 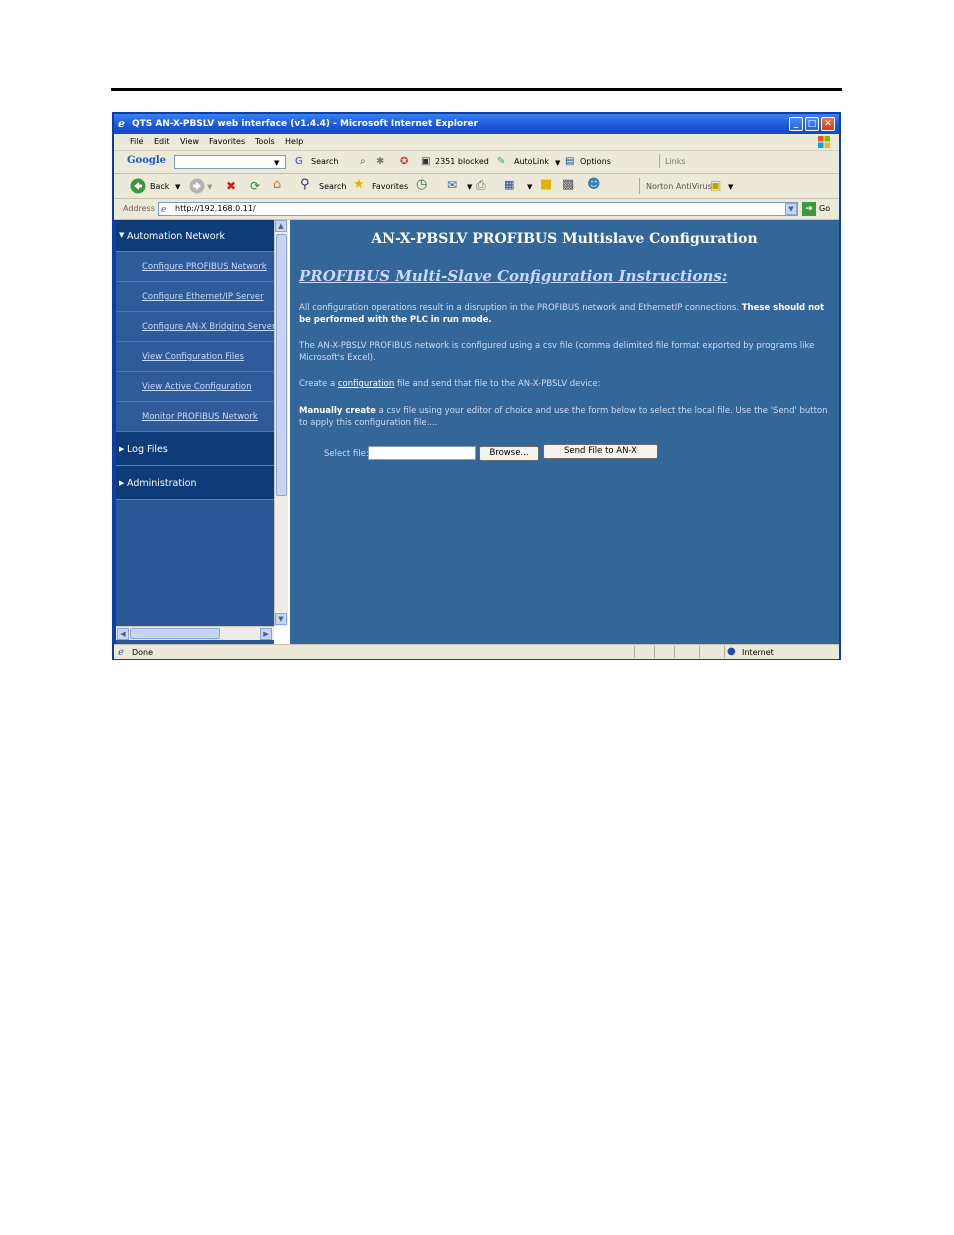 I want to click on google-search-button: Search, so click(x=324, y=161).